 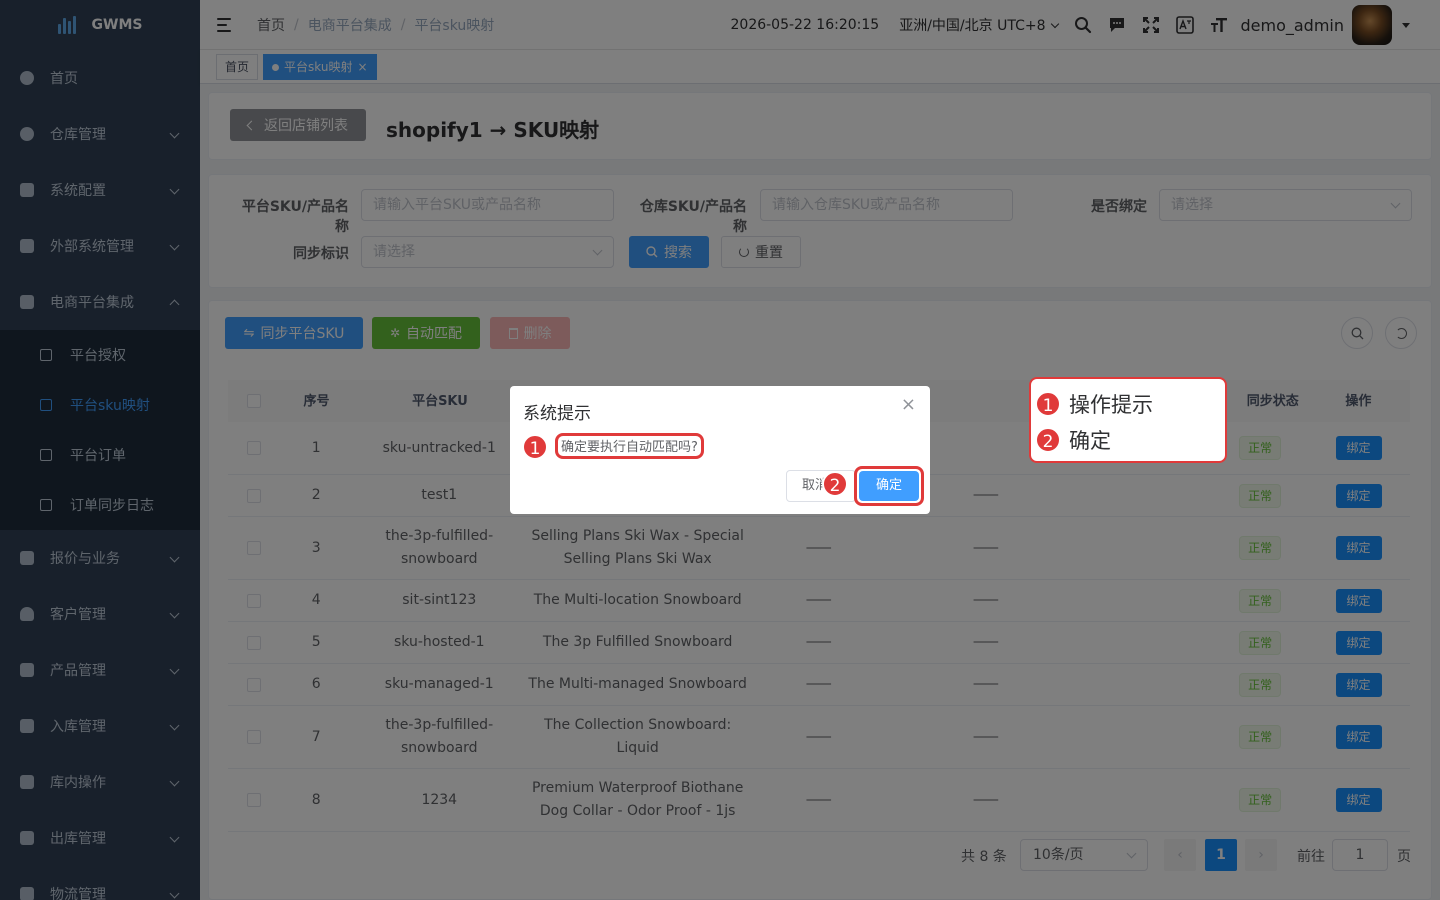 I want to click on annotation-legend: 1 操作提示 2 确定, so click(x=1128, y=420).